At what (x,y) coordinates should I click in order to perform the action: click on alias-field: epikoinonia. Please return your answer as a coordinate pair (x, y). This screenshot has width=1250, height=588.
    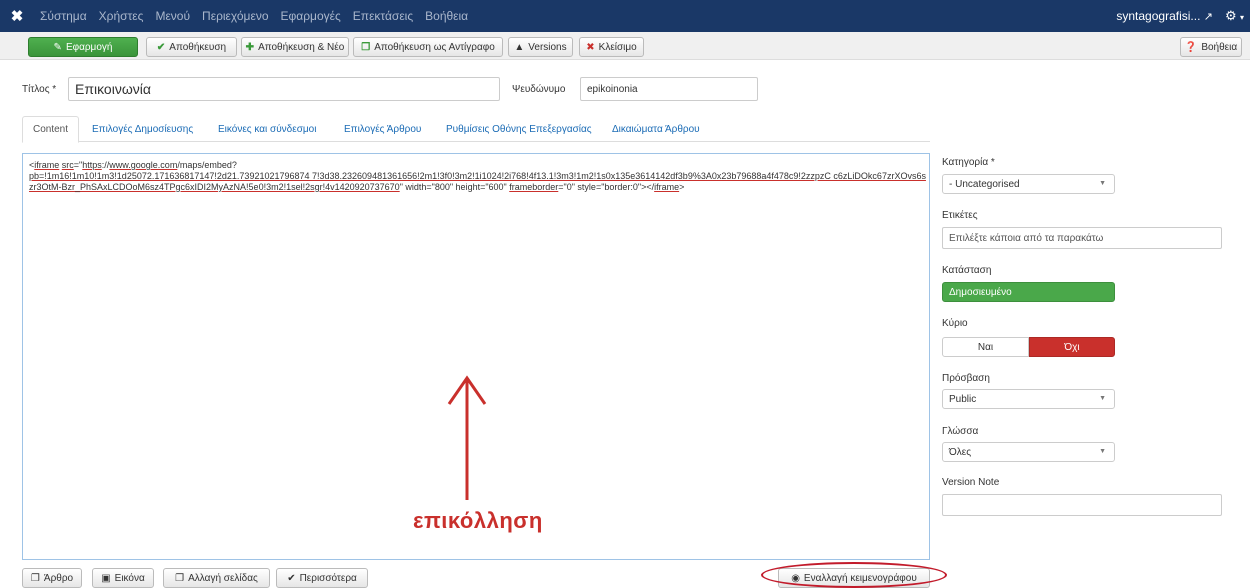
    Looking at the image, I should click on (669, 89).